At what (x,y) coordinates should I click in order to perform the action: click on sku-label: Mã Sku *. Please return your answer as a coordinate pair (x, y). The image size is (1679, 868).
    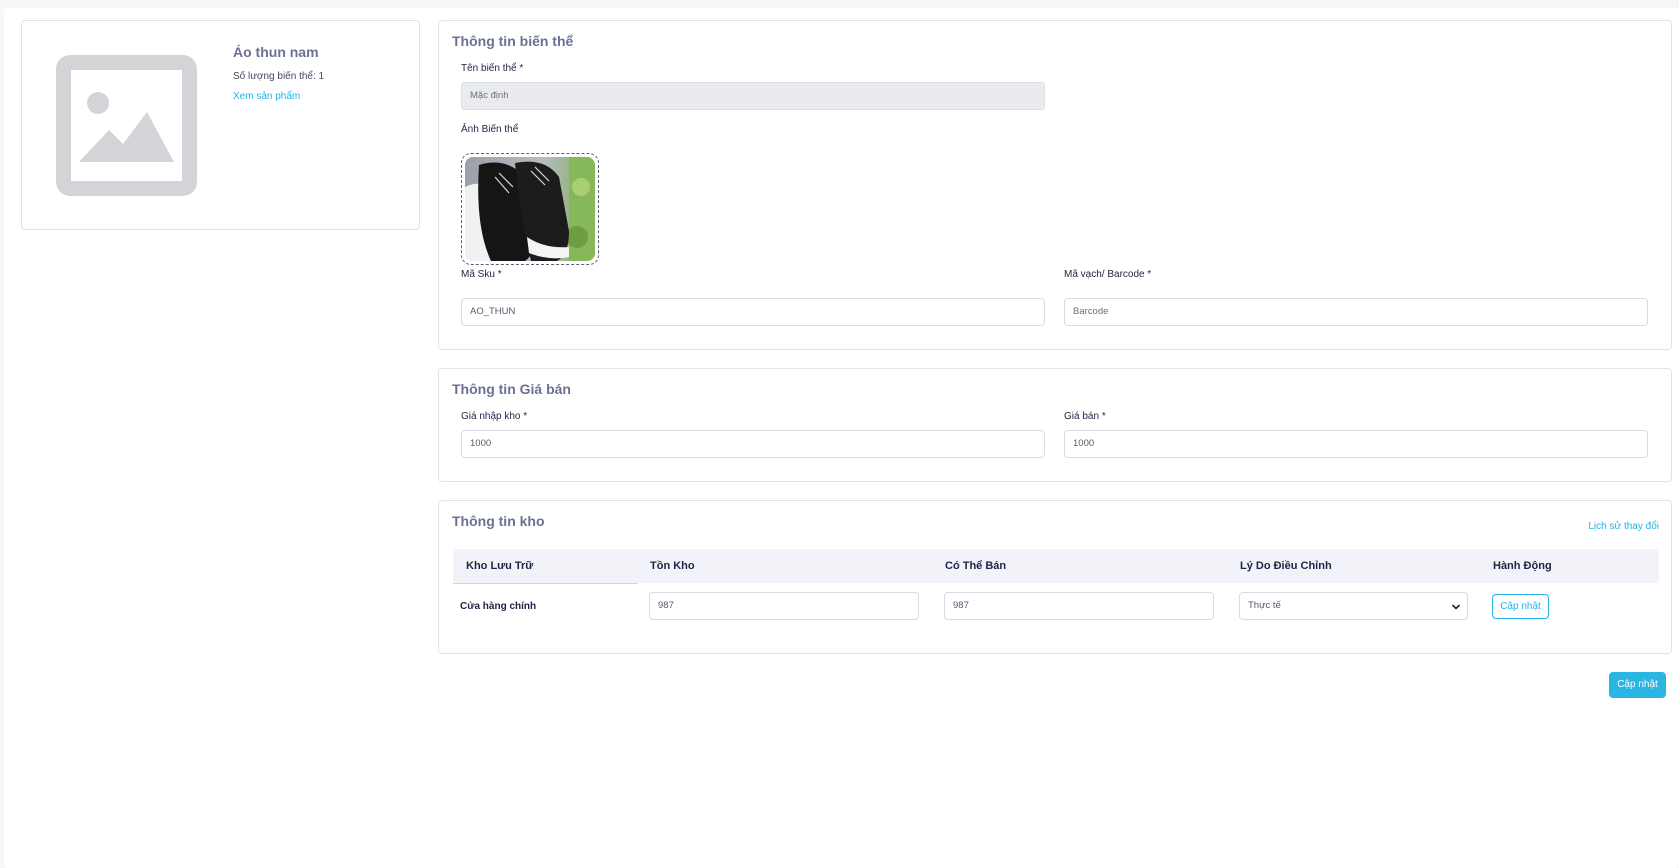
    Looking at the image, I should click on (481, 274).